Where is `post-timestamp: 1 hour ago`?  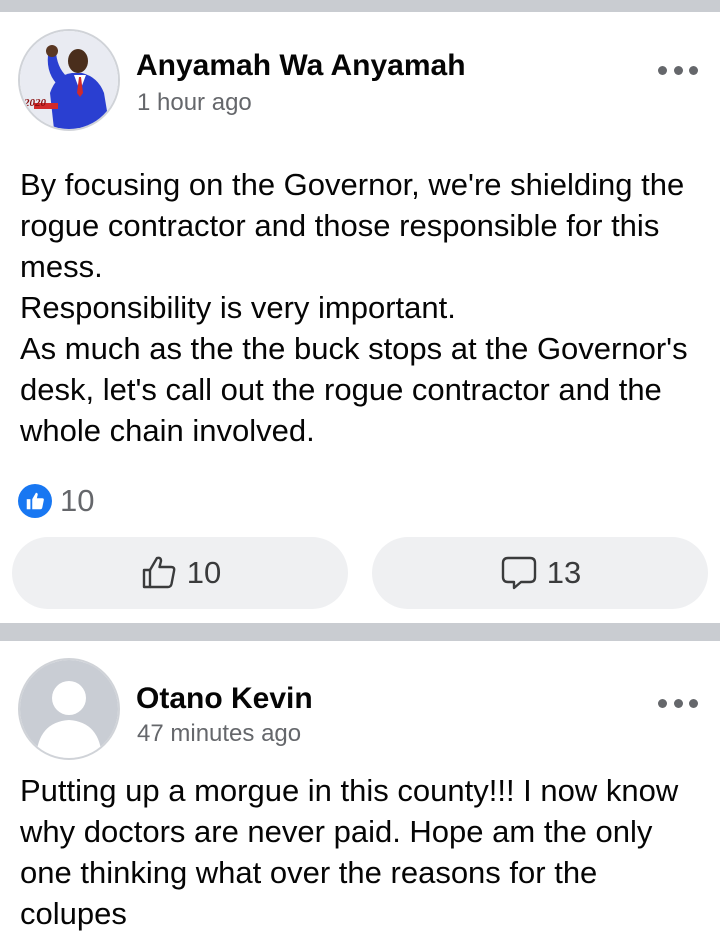
post-timestamp: 1 hour ago is located at coordinates (194, 103).